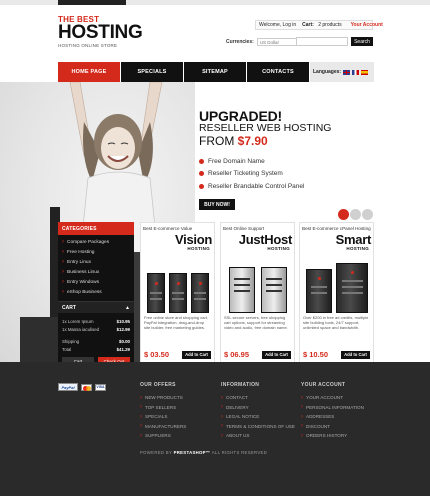 The width and height of the screenshot is (430, 496). What do you see at coordinates (367, 25) in the screenshot?
I see `your-account-link: Your Account` at bounding box center [367, 25].